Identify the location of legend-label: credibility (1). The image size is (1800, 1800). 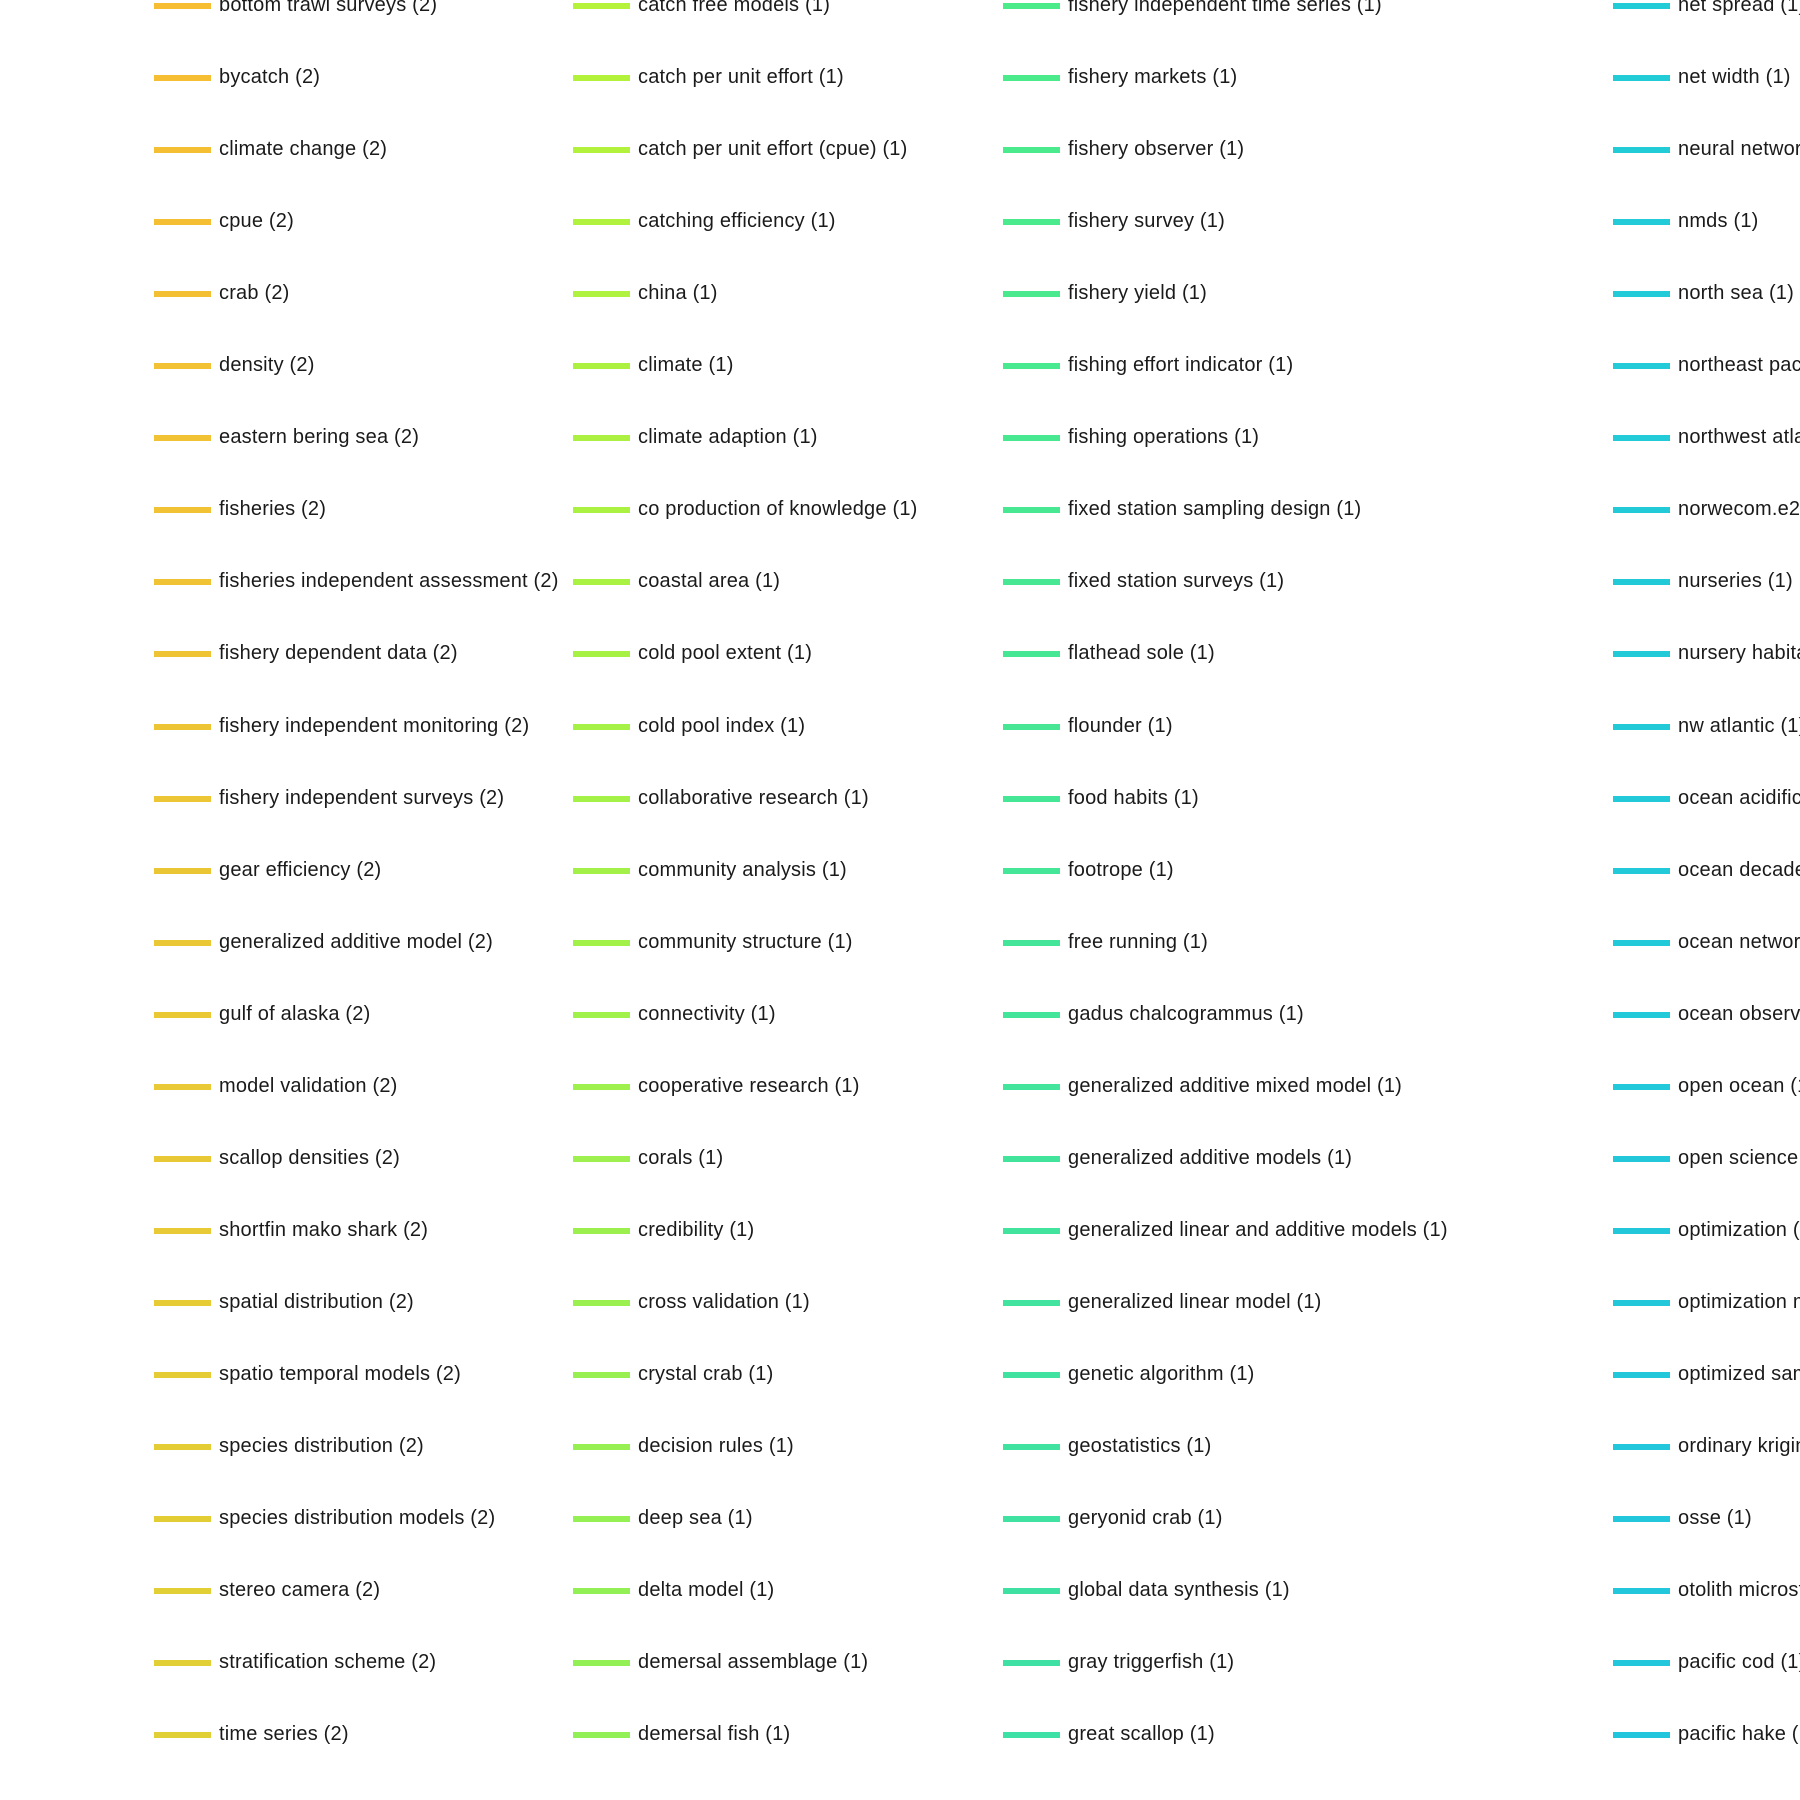
(696, 1229).